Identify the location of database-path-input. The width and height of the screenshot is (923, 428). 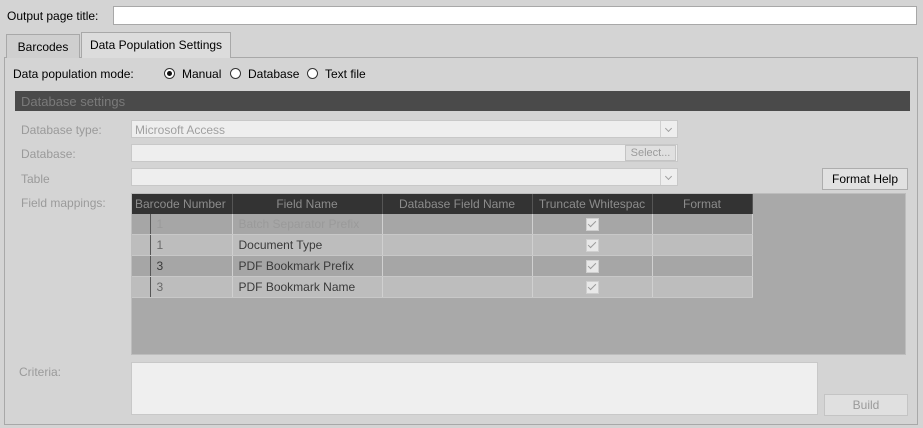
(404, 153).